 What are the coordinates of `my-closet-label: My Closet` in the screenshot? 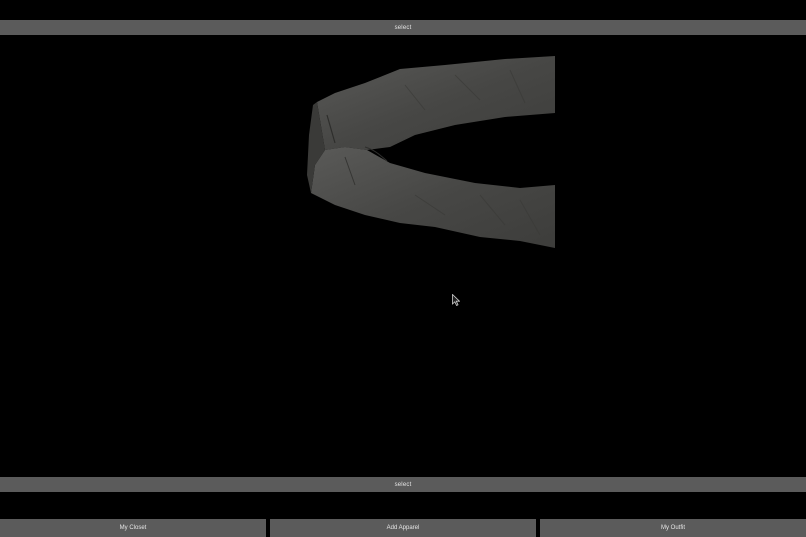 It's located at (133, 528).